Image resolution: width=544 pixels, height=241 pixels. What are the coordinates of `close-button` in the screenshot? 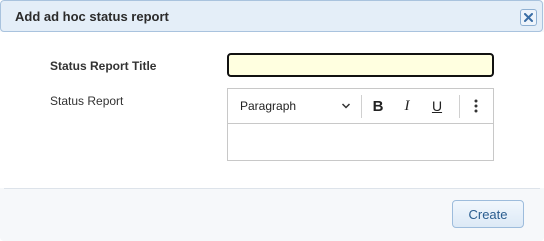 It's located at (528, 17).